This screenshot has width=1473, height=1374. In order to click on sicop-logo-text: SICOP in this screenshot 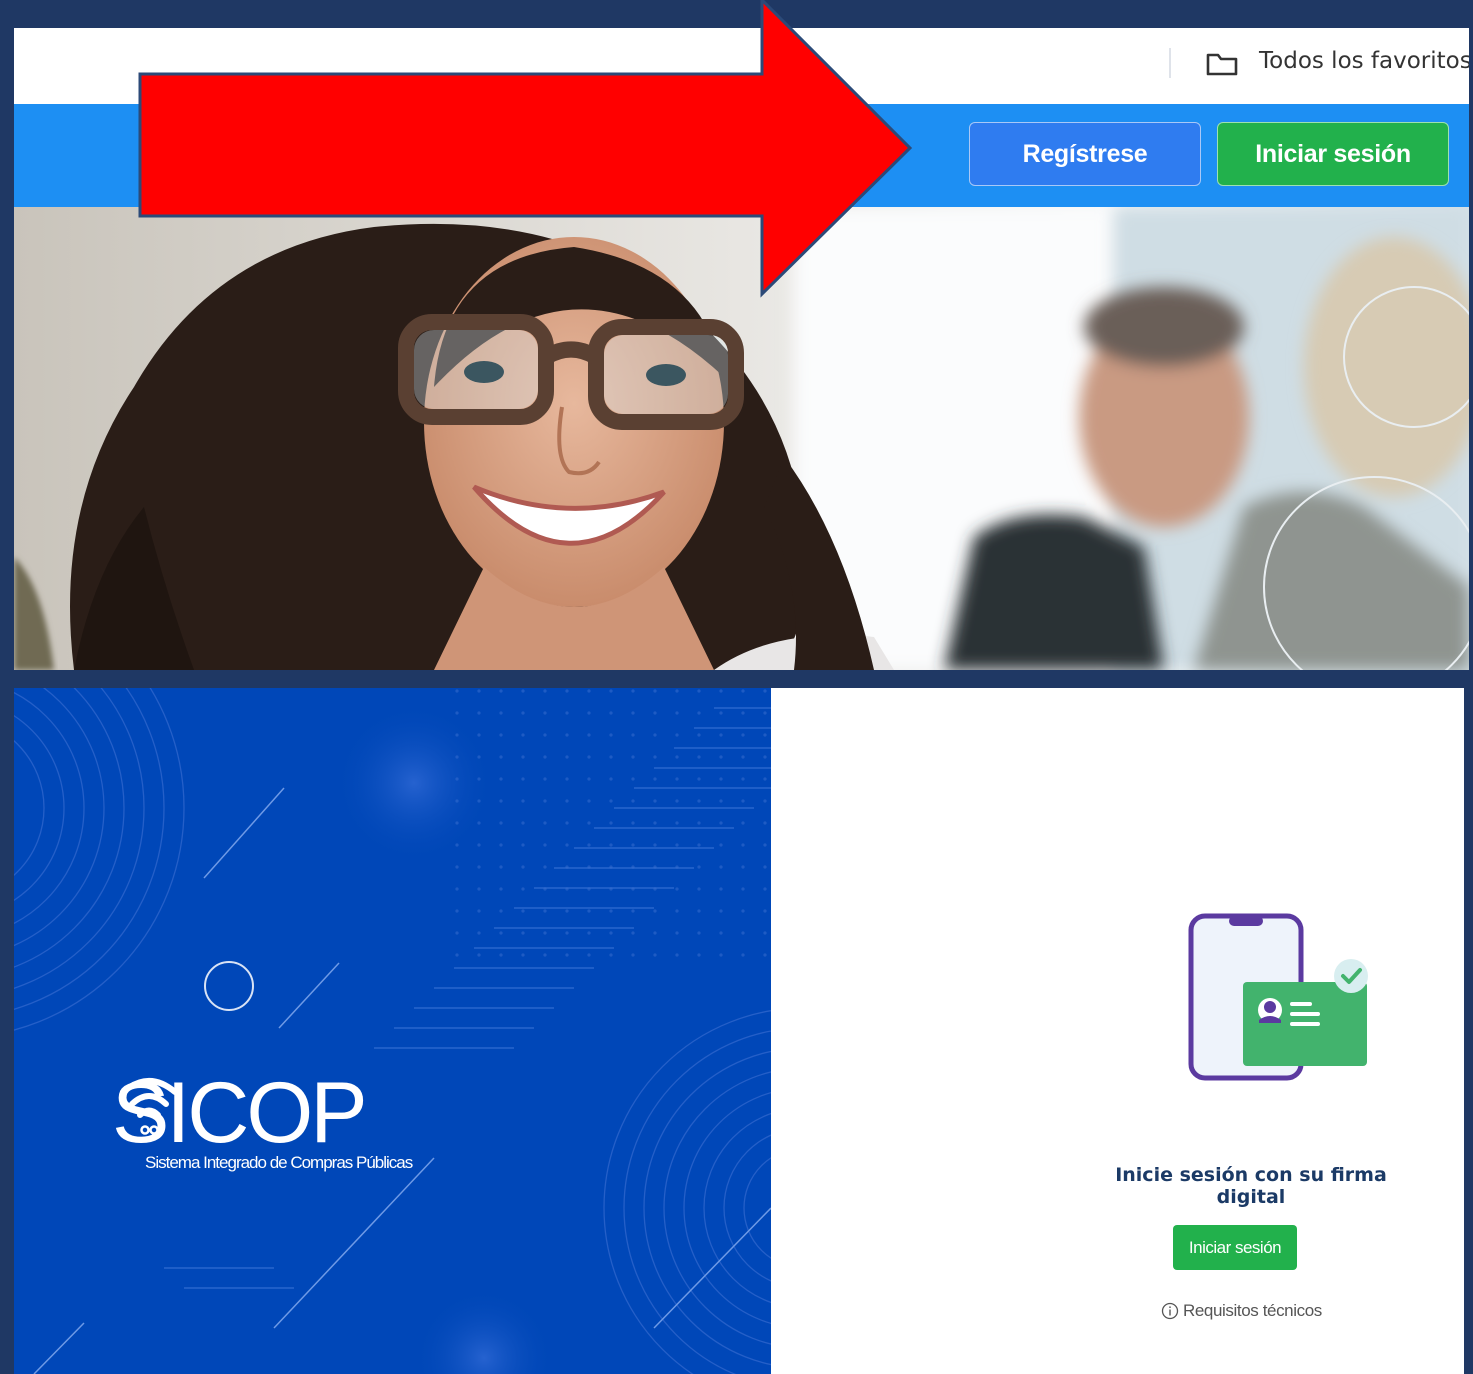, I will do `click(240, 1113)`.